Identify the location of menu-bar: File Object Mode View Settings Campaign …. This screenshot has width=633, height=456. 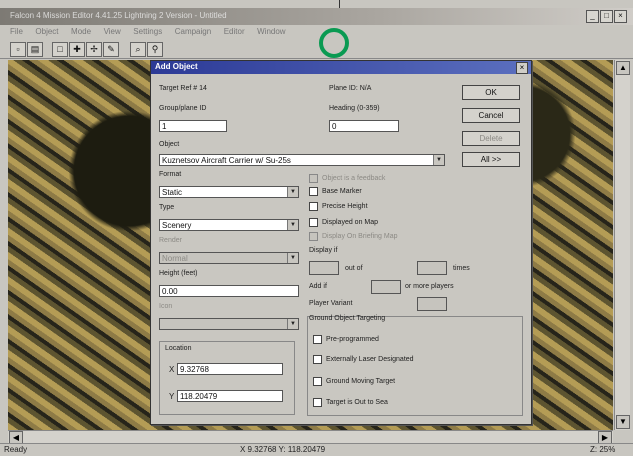
(316, 32).